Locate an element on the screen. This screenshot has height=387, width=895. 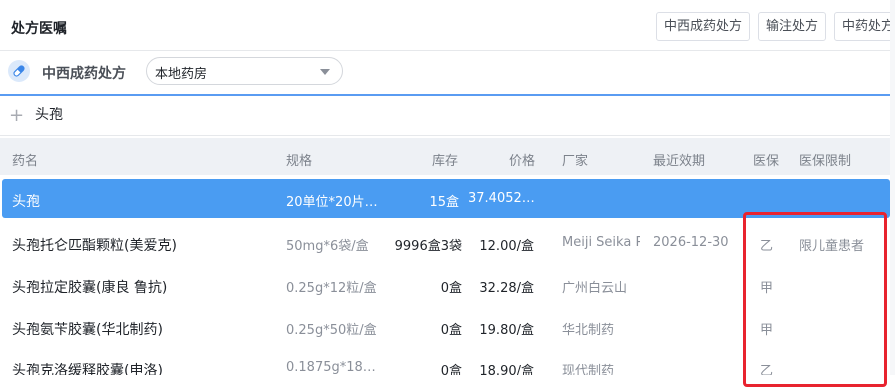
drug-name: 头孢氨苄胶囊(华北制药) is located at coordinates (87, 330).